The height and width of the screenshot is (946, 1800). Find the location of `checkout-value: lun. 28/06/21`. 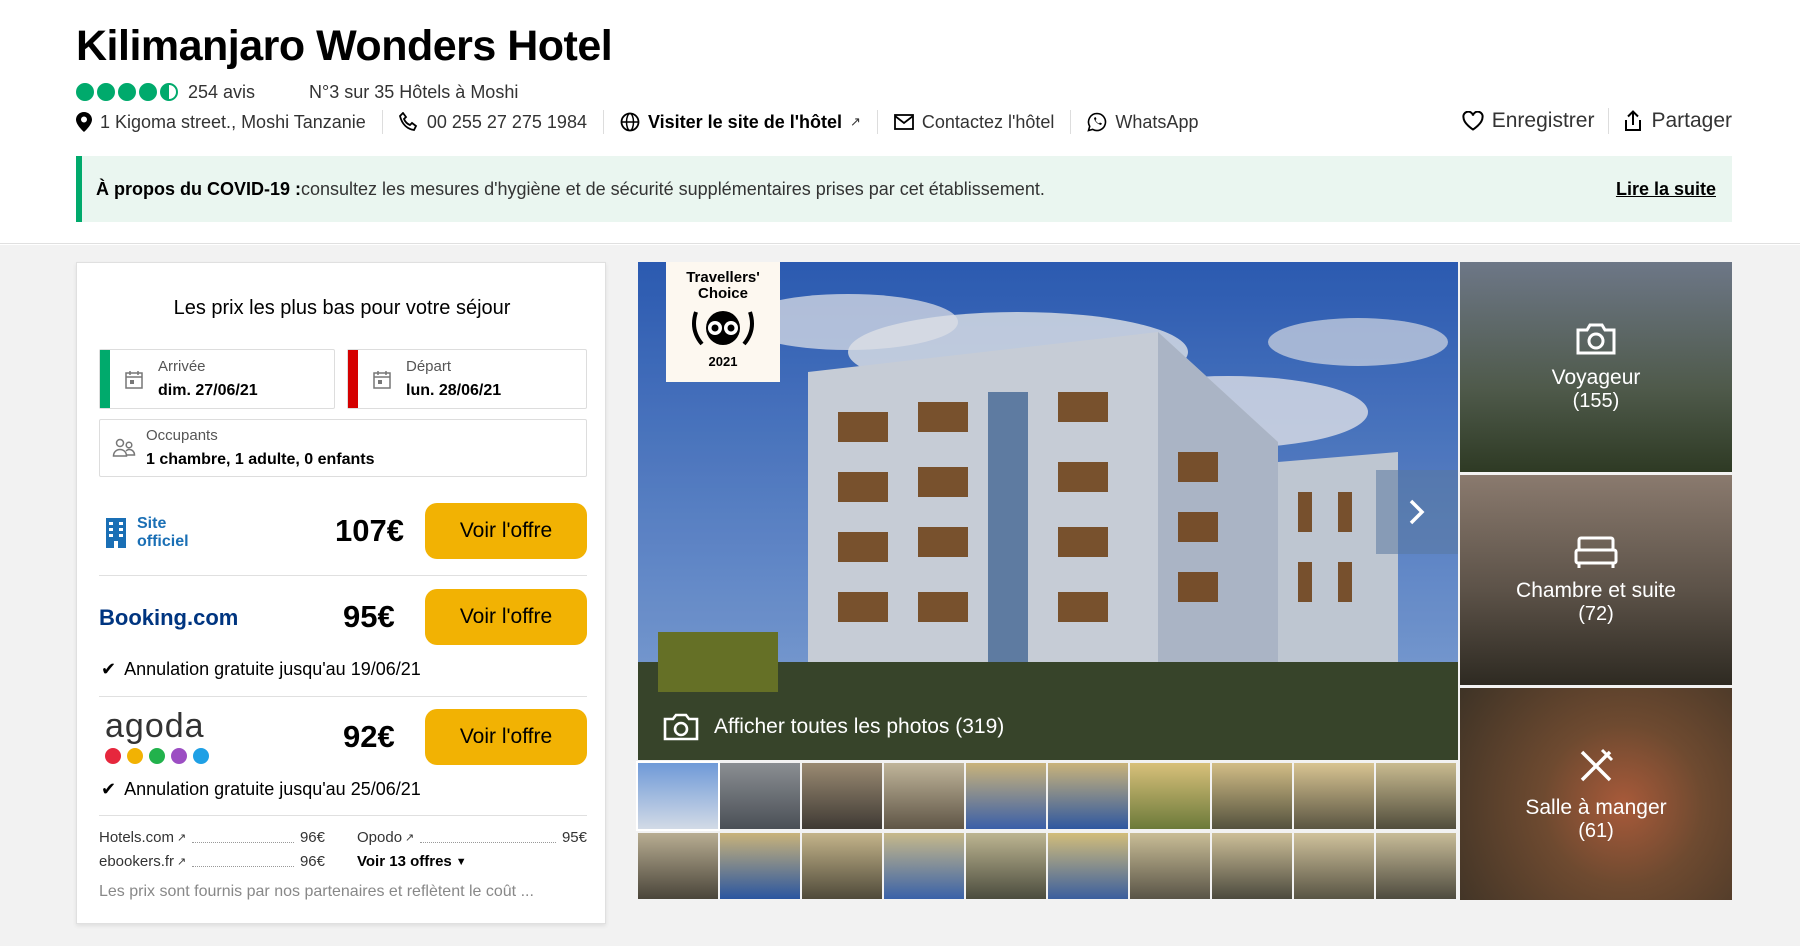

checkout-value: lun. 28/06/21 is located at coordinates (454, 390).